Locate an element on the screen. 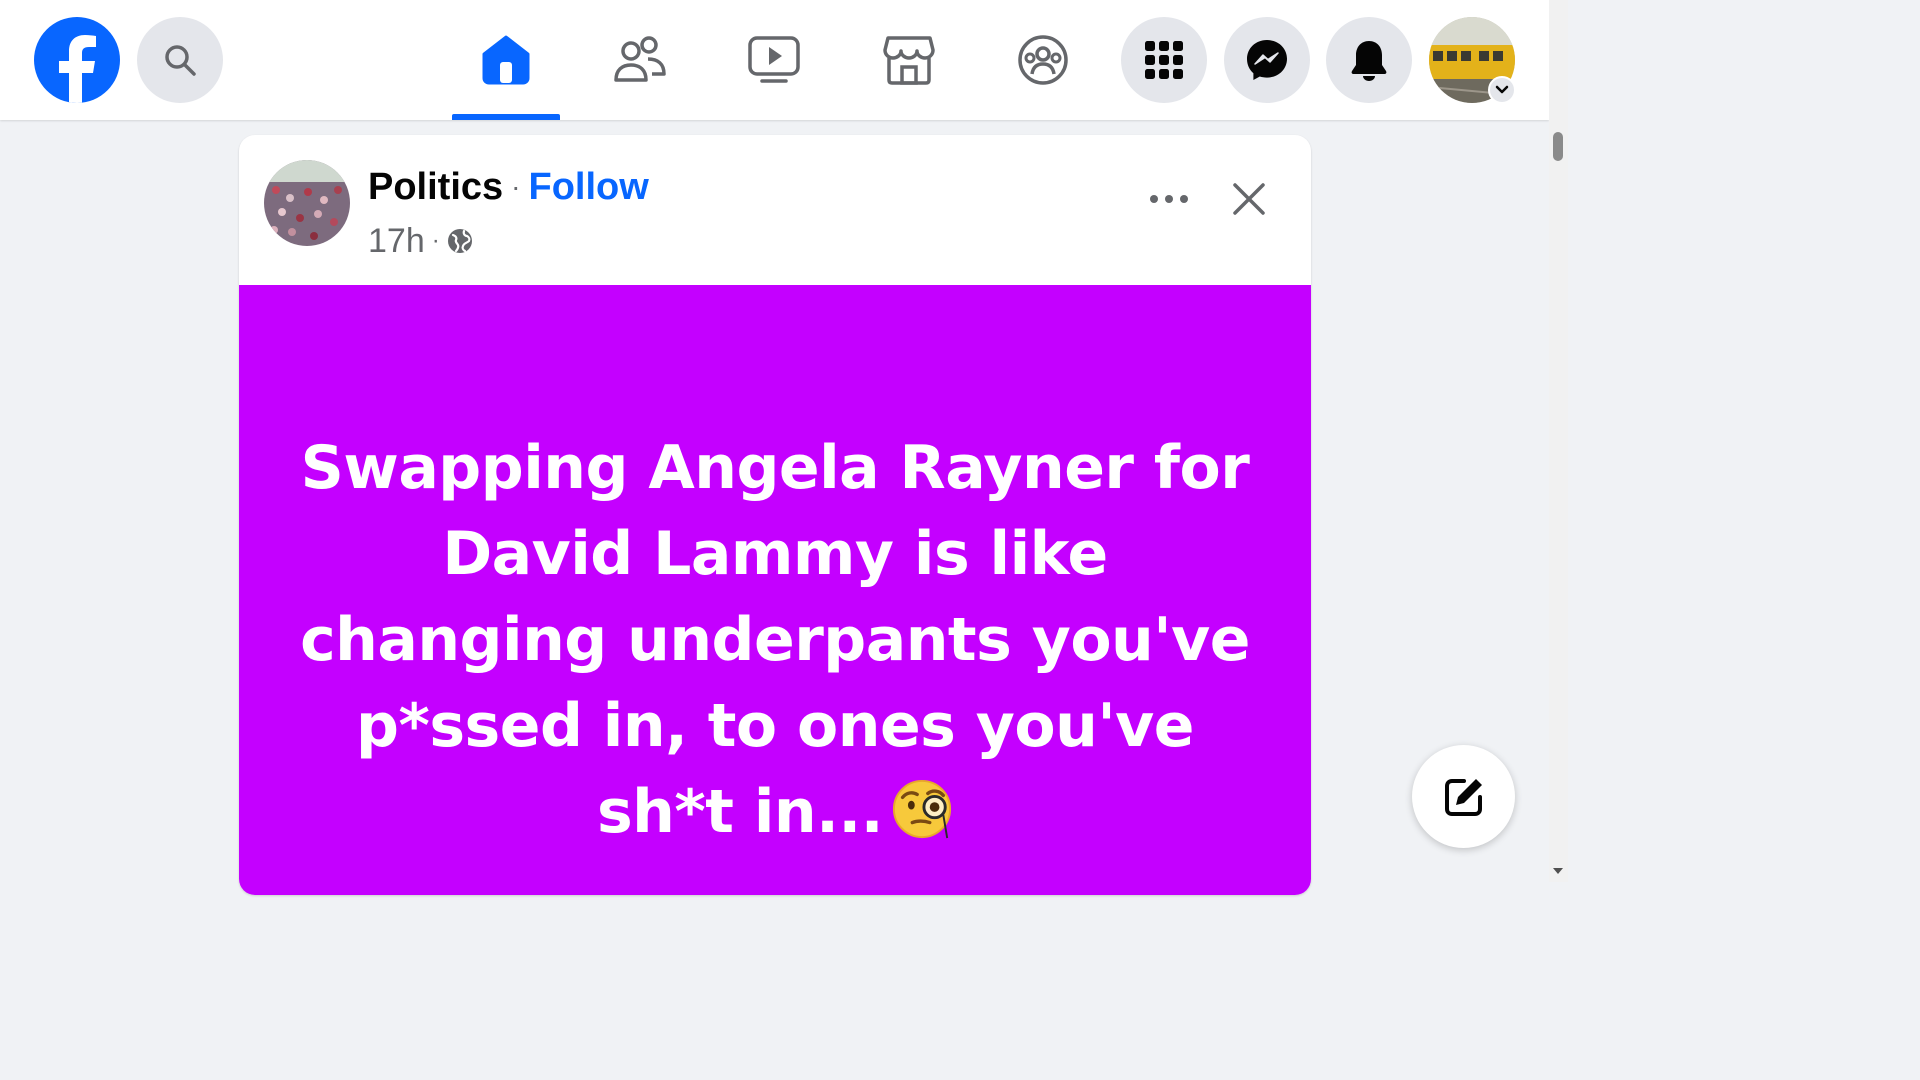 The height and width of the screenshot is (1080, 1920). messenger-button is located at coordinates (1267, 60).